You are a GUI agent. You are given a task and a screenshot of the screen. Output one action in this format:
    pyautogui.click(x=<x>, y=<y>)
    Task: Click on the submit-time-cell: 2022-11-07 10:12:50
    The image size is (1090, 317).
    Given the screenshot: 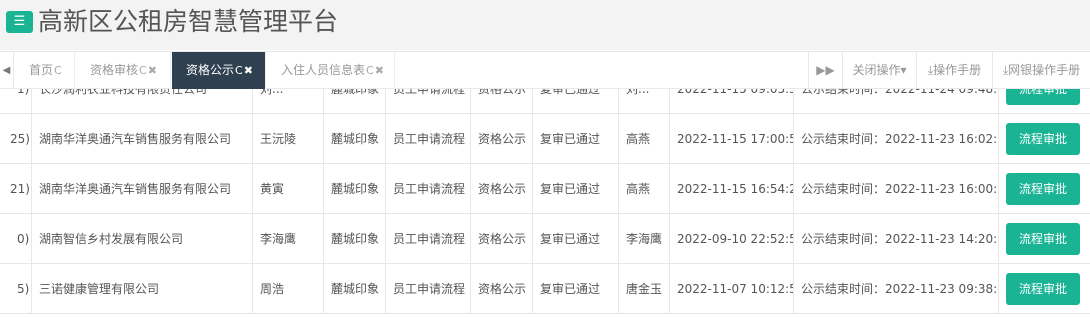 What is the action you would take?
    pyautogui.click(x=731, y=289)
    